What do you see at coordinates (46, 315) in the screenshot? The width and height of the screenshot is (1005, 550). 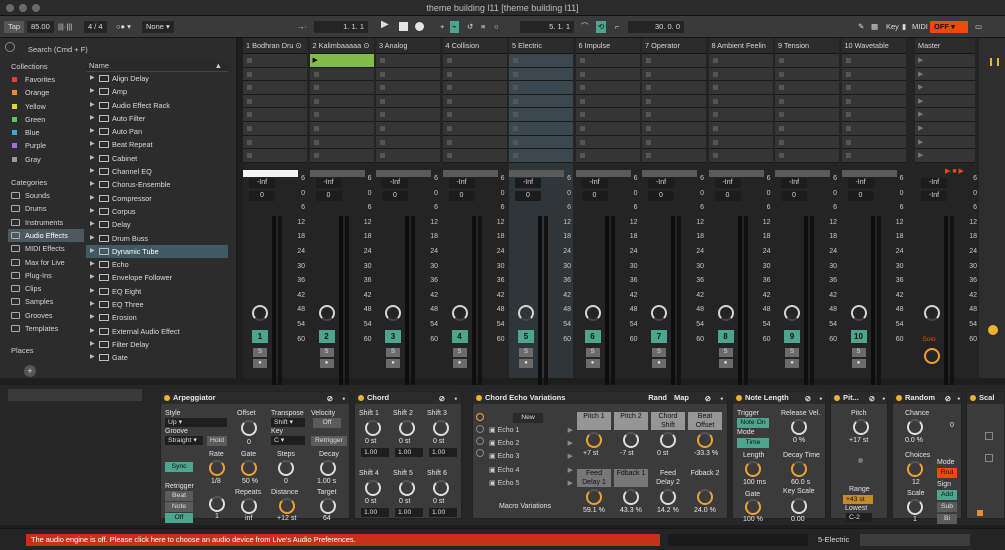 I see `category-grooves: Grooves` at bounding box center [46, 315].